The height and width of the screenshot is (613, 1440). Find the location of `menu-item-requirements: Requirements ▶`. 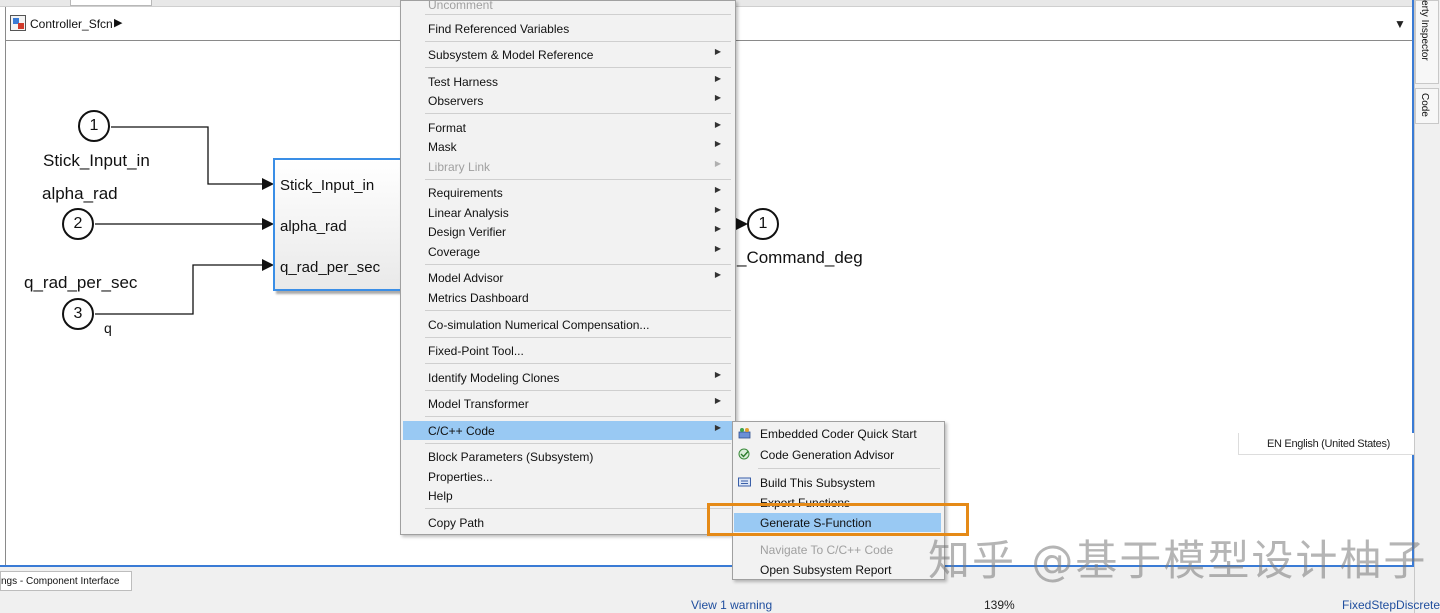

menu-item-requirements: Requirements ▶ is located at coordinates (568, 192).